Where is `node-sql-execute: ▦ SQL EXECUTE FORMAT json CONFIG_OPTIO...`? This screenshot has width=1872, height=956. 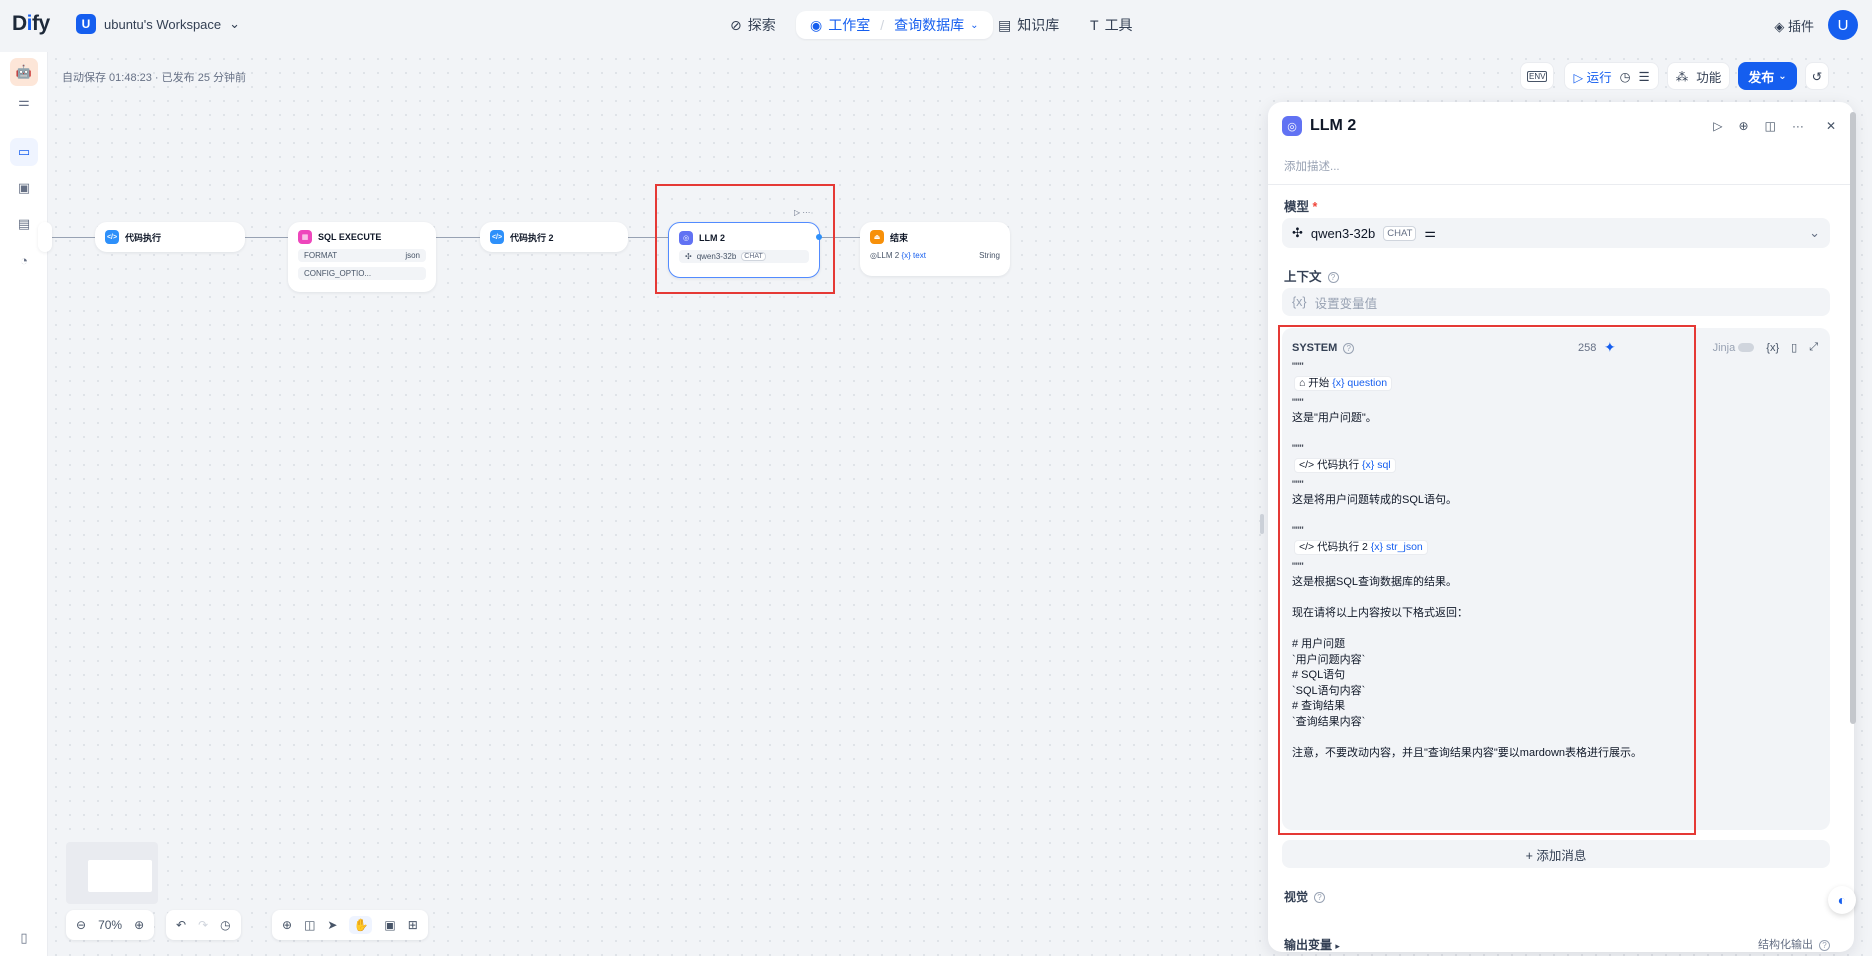
node-sql-execute: ▦ SQL EXECUTE FORMAT json CONFIG_OPTIO... is located at coordinates (362, 257).